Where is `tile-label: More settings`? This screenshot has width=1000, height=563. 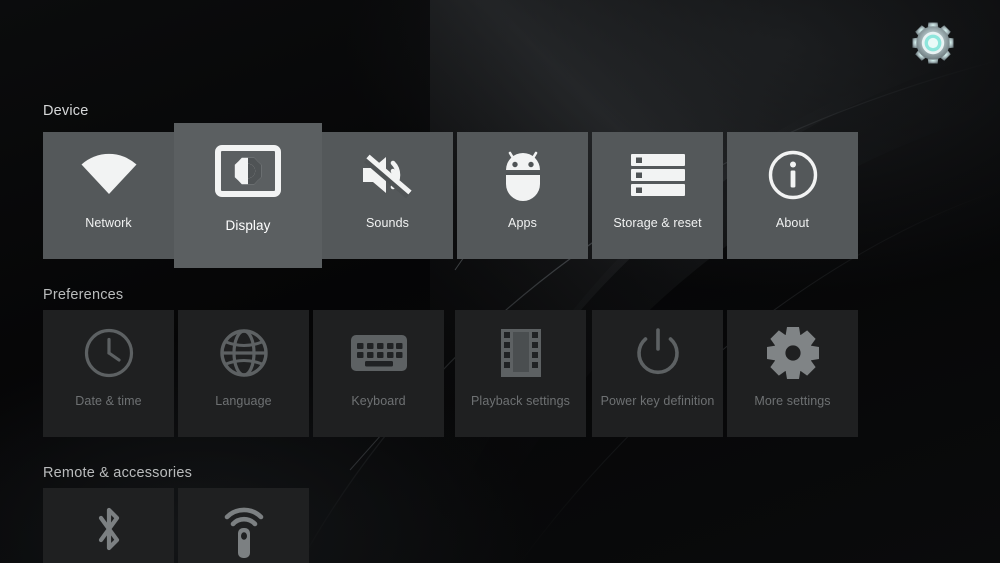 tile-label: More settings is located at coordinates (792, 401).